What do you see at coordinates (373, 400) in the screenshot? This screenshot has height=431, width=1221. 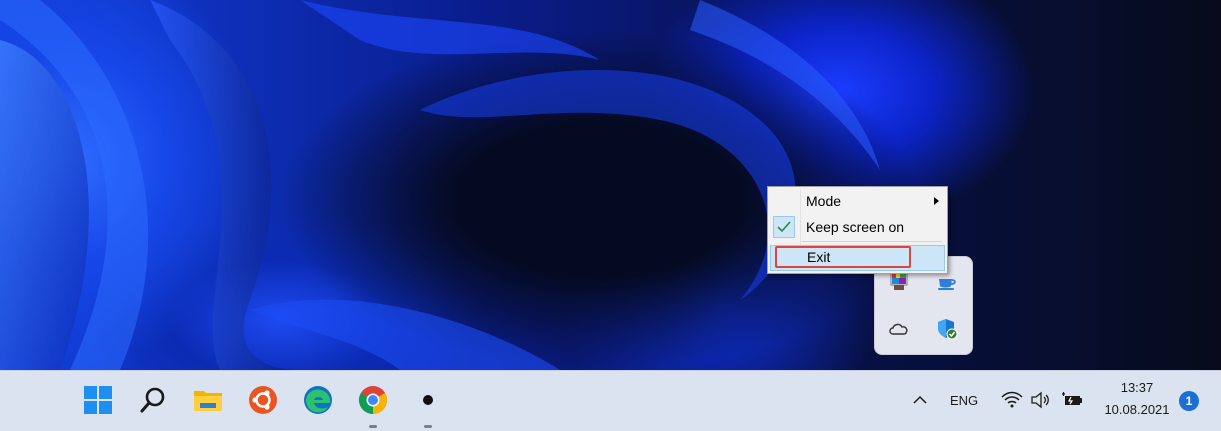 I see `chrome-icon` at bounding box center [373, 400].